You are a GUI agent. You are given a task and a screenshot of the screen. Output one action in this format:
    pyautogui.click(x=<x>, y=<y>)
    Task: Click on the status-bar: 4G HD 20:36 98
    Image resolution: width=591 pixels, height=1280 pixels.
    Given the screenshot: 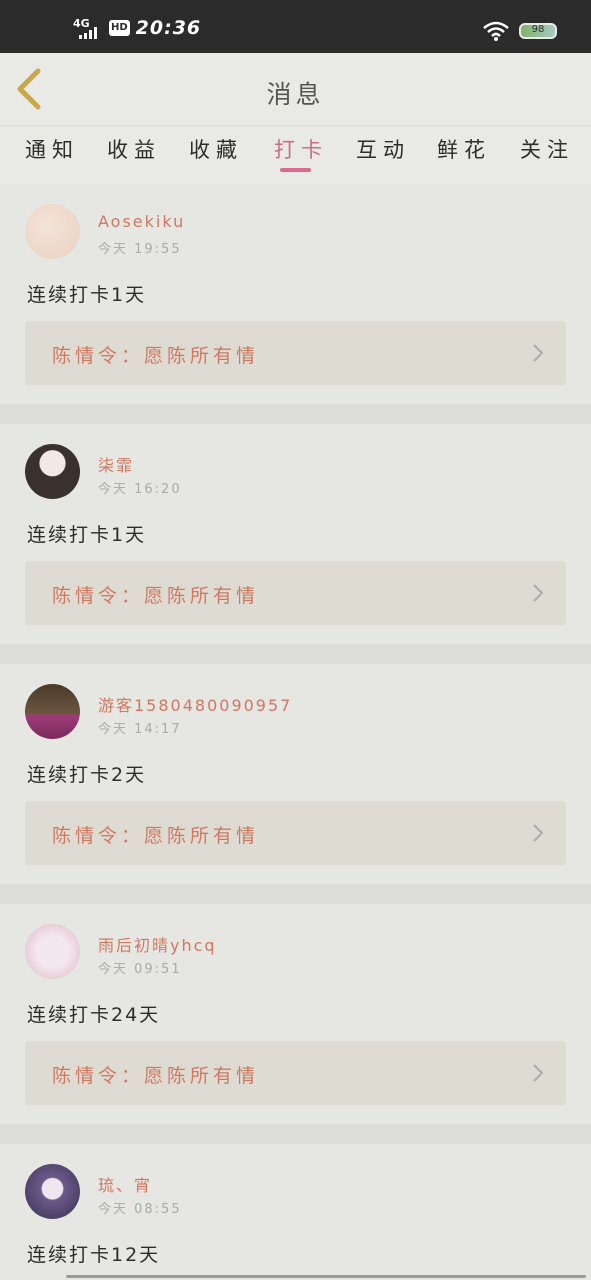 What is the action you would take?
    pyautogui.click(x=295, y=26)
    